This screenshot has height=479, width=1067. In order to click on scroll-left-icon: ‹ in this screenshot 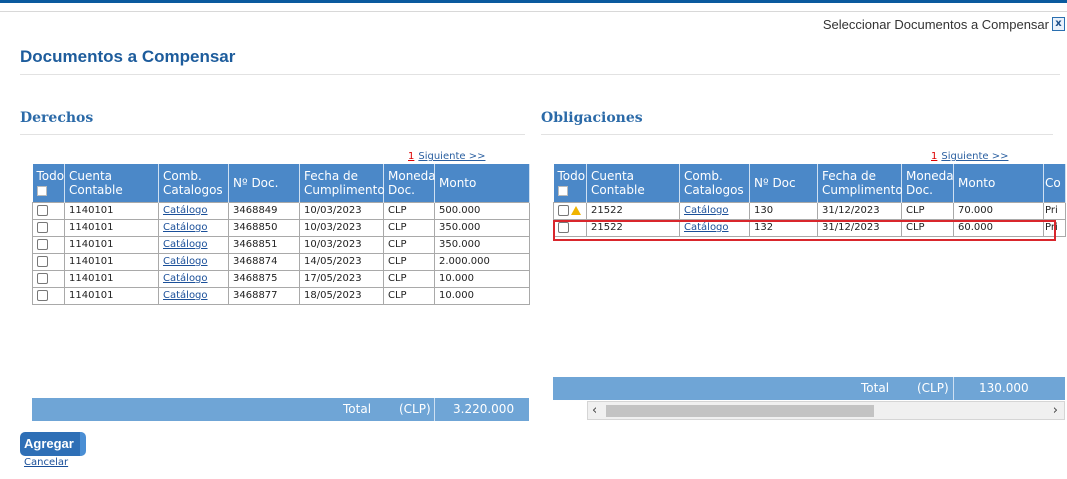, I will do `click(594, 410)`.